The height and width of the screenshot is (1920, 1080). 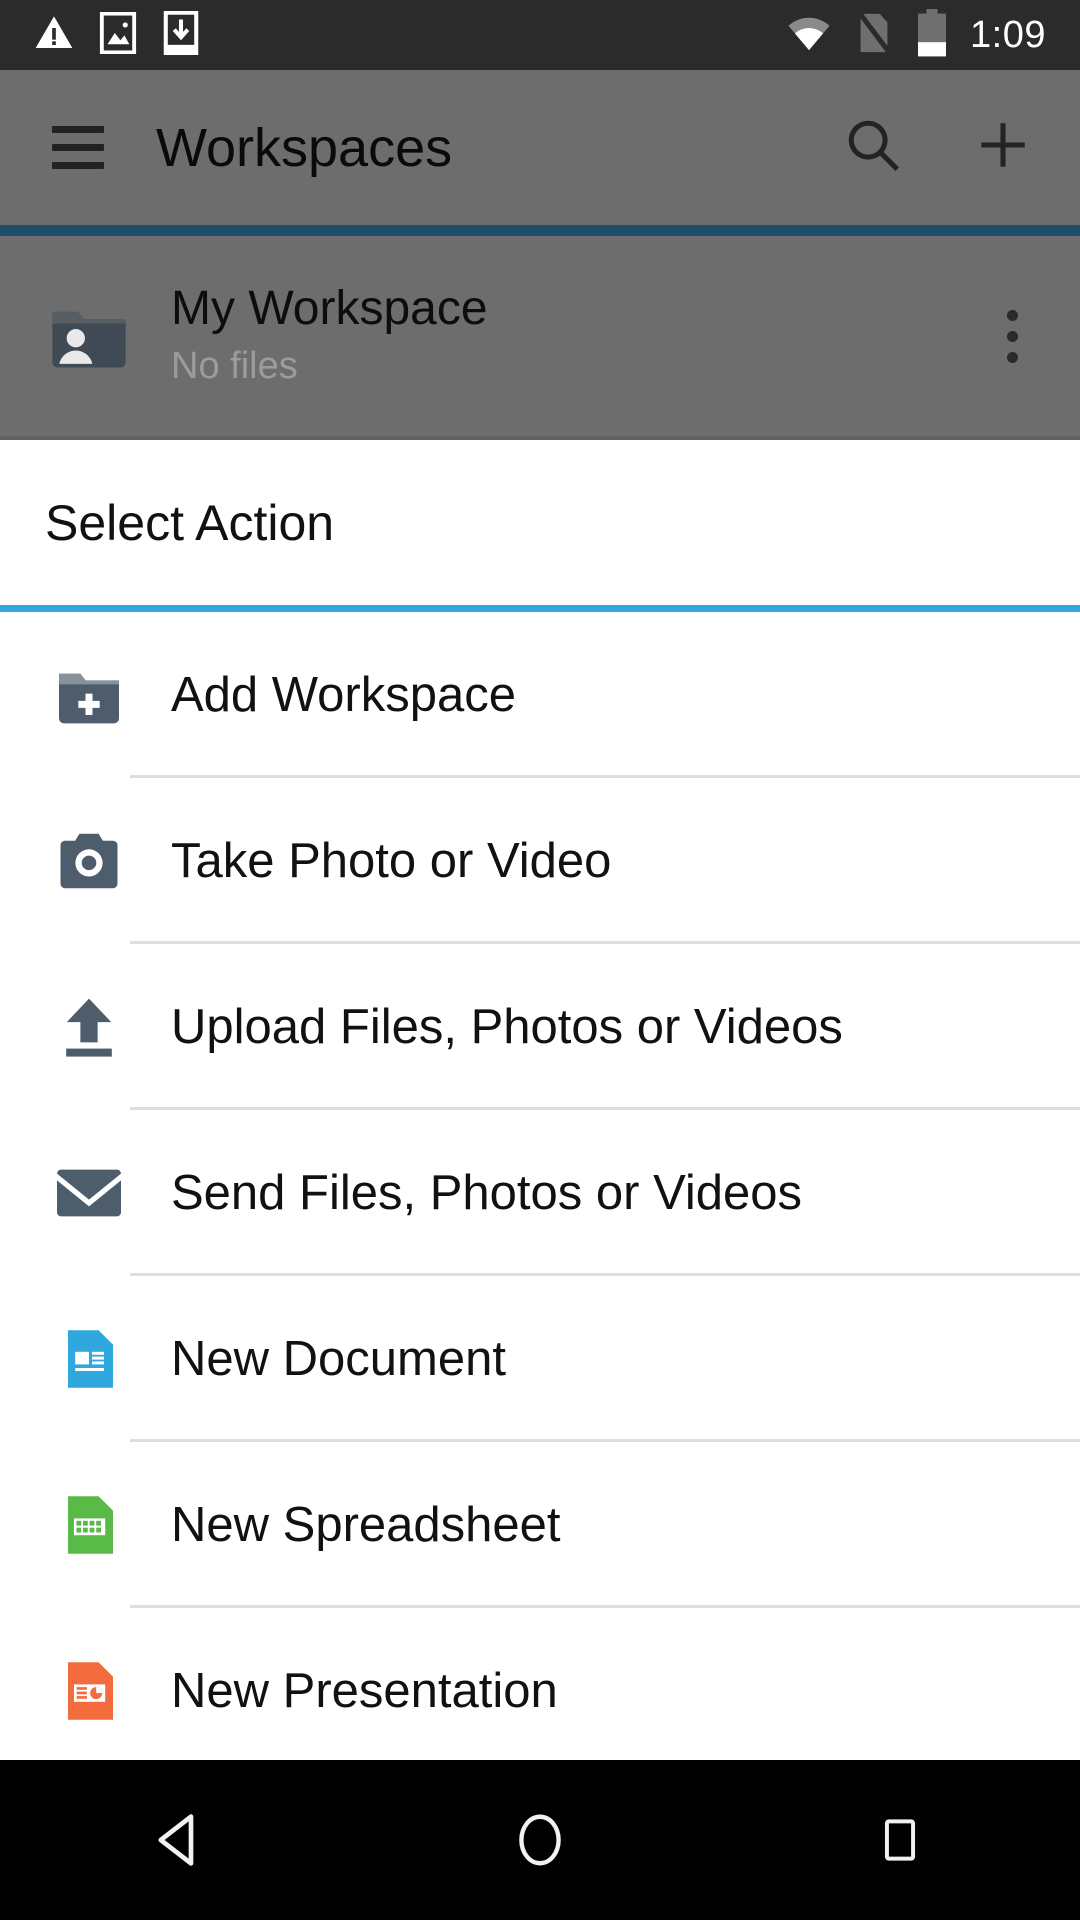 I want to click on folder-person-icon, so click(x=89, y=336).